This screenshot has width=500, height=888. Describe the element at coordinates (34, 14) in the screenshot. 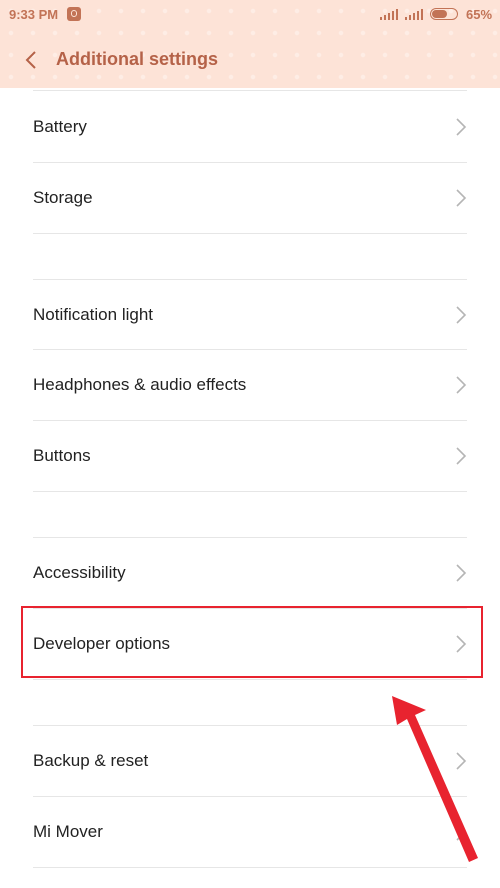

I see `status-time: 9:33 PM` at that location.